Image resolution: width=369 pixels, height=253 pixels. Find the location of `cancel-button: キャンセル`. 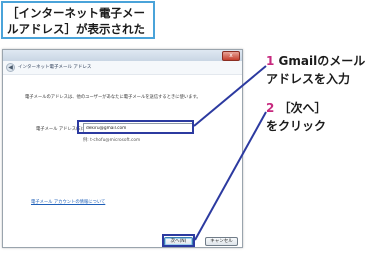

cancel-button: キャンセル is located at coordinates (221, 241).